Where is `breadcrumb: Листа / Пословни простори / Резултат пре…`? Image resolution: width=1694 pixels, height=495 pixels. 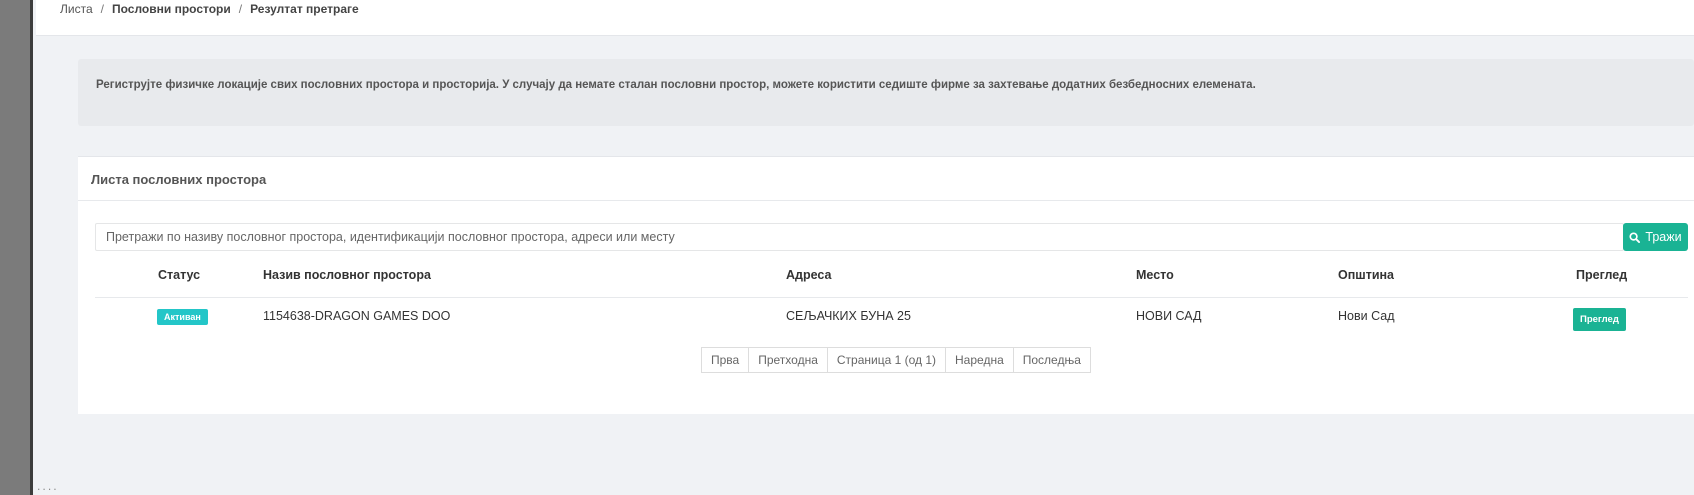
breadcrumb: Листа / Пословни простори / Резултат пре… is located at coordinates (209, 9).